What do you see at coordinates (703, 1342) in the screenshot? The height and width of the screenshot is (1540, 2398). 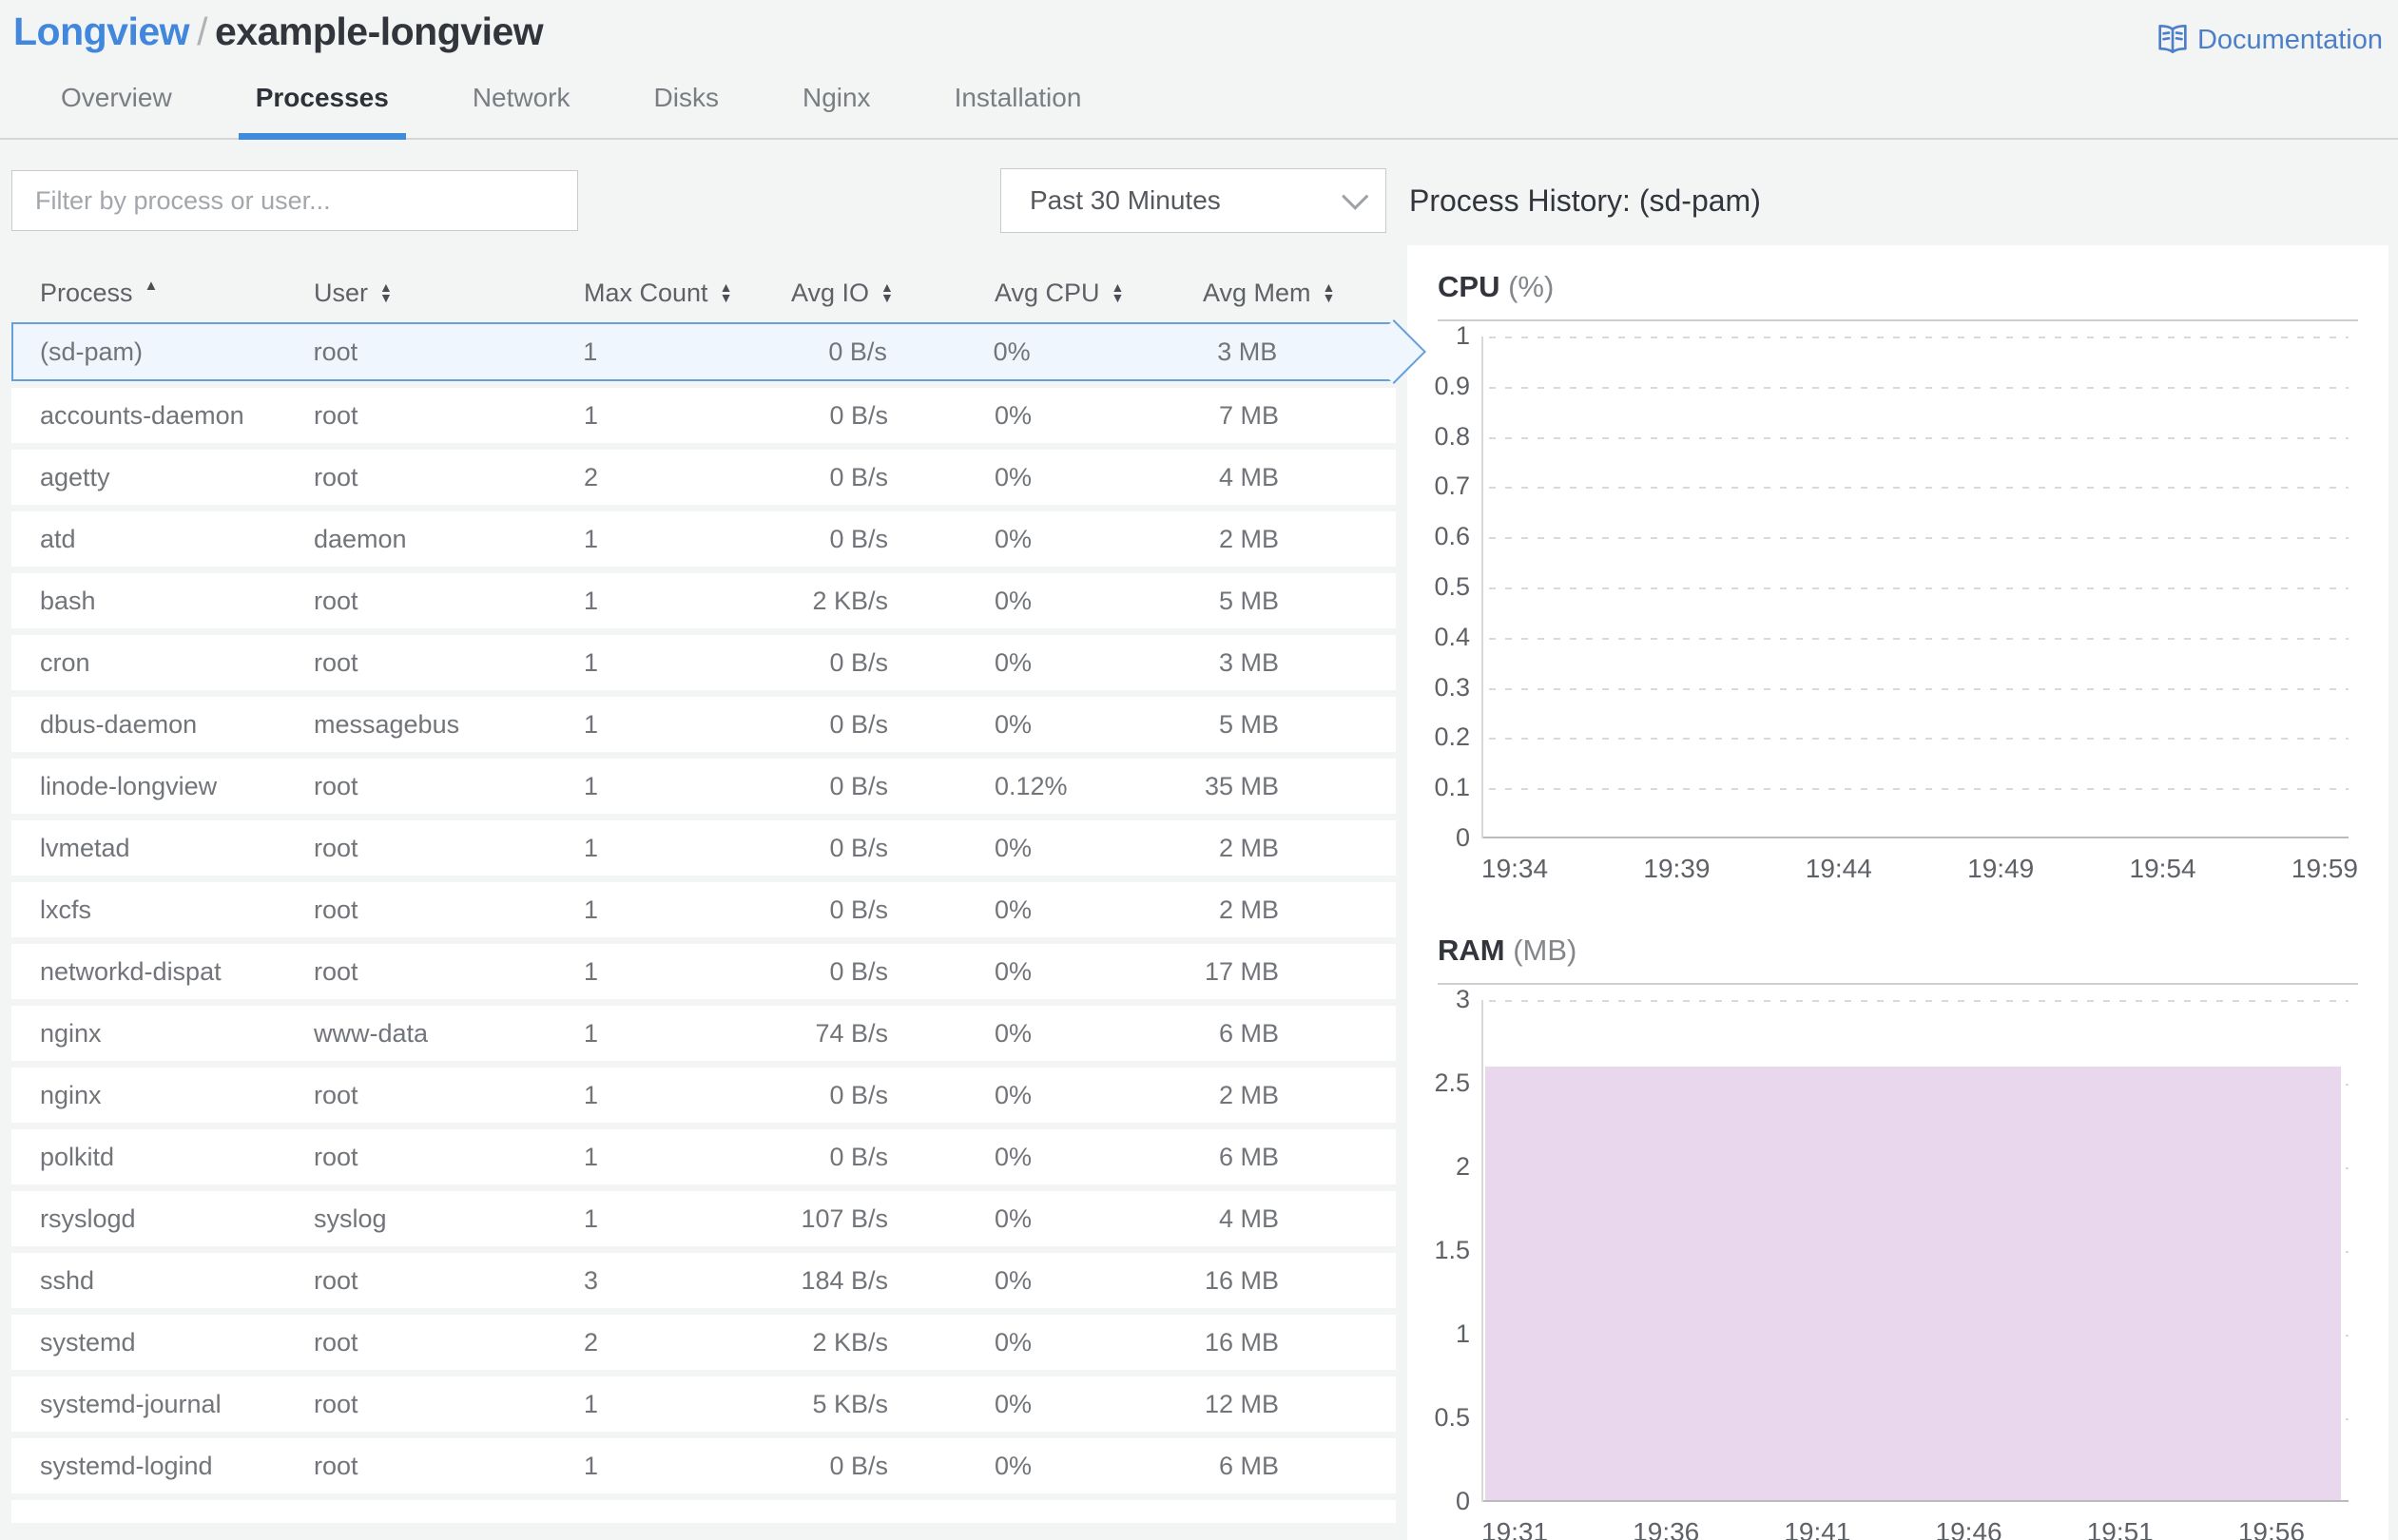 I see `table-row: systemd root 2 2 KB/s 0% 16 MB` at bounding box center [703, 1342].